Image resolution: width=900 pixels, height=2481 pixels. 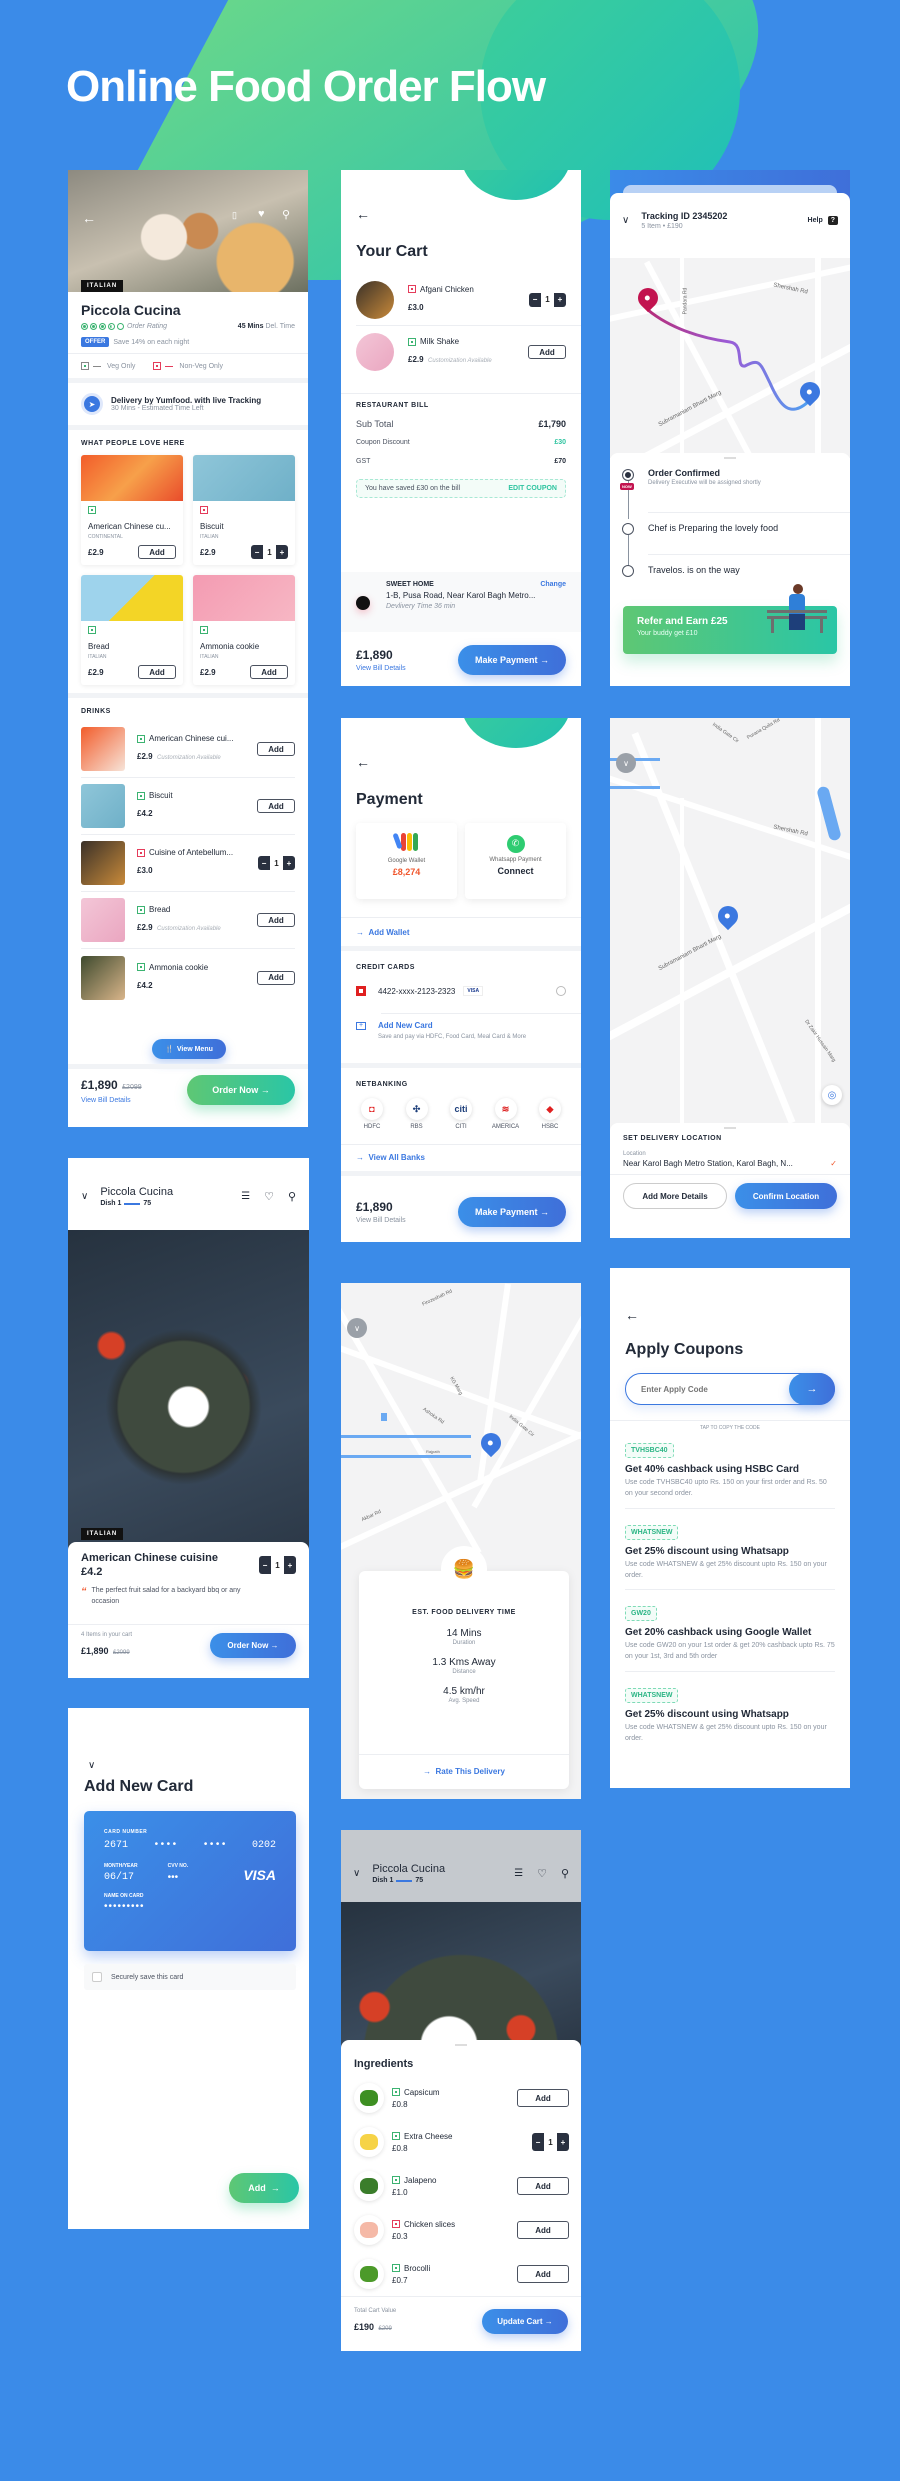 I want to click on list-icon: ☰, so click(x=518, y=1873).